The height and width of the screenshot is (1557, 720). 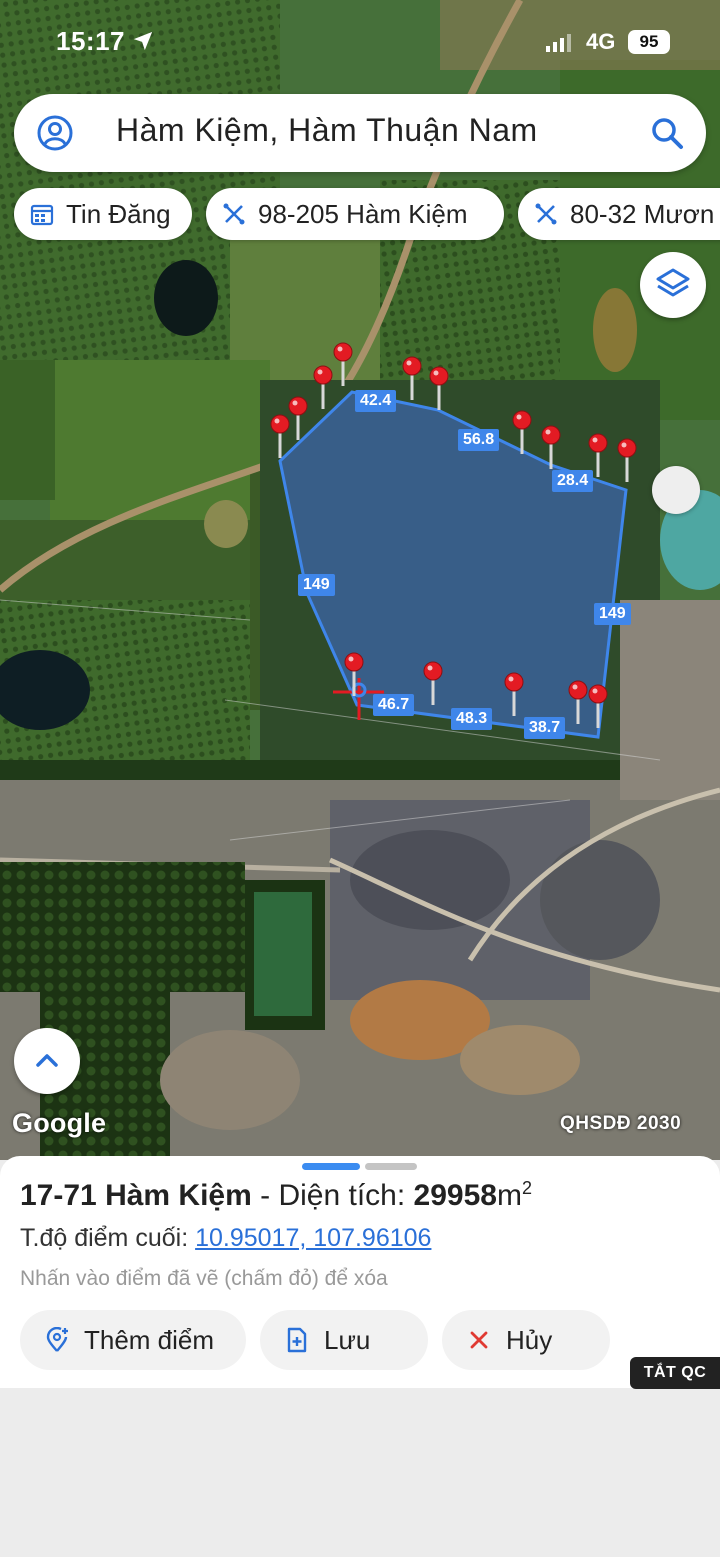 What do you see at coordinates (332, 1195) in the screenshot?
I see `area-prefix: - Diện tích:` at bounding box center [332, 1195].